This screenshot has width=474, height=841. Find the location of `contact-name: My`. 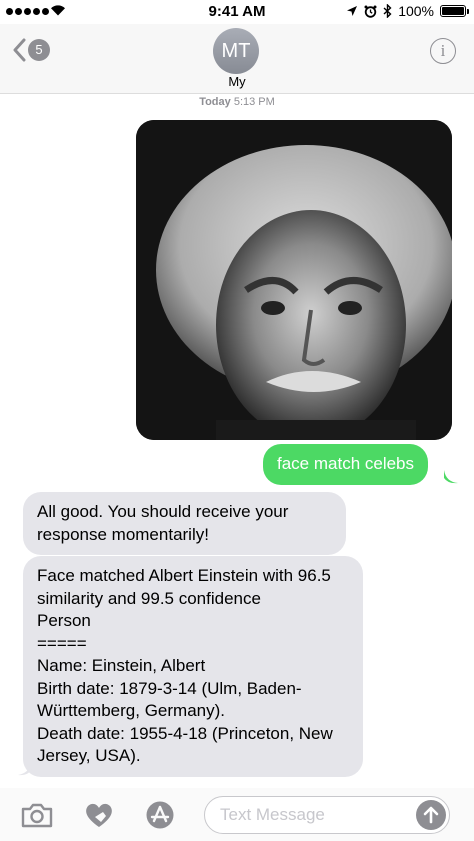

contact-name: My is located at coordinates (237, 81).